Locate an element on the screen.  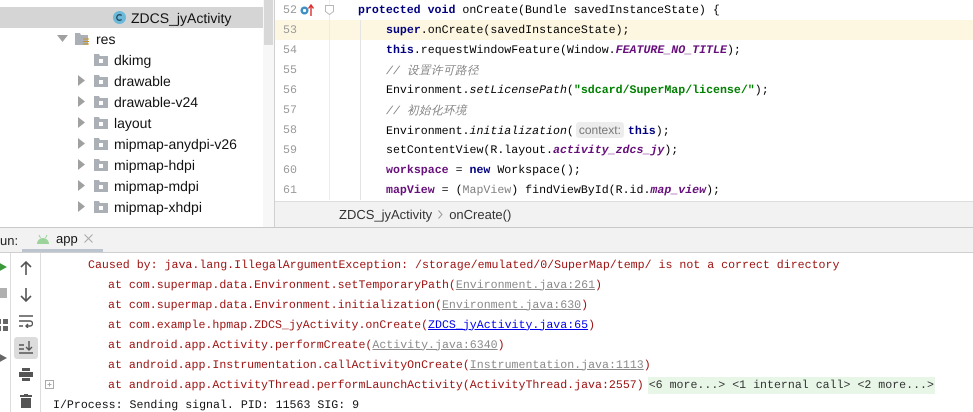
console-line: at android.app.Activity.performCreate(Activity.java:6340) is located at coordinates (306, 346).